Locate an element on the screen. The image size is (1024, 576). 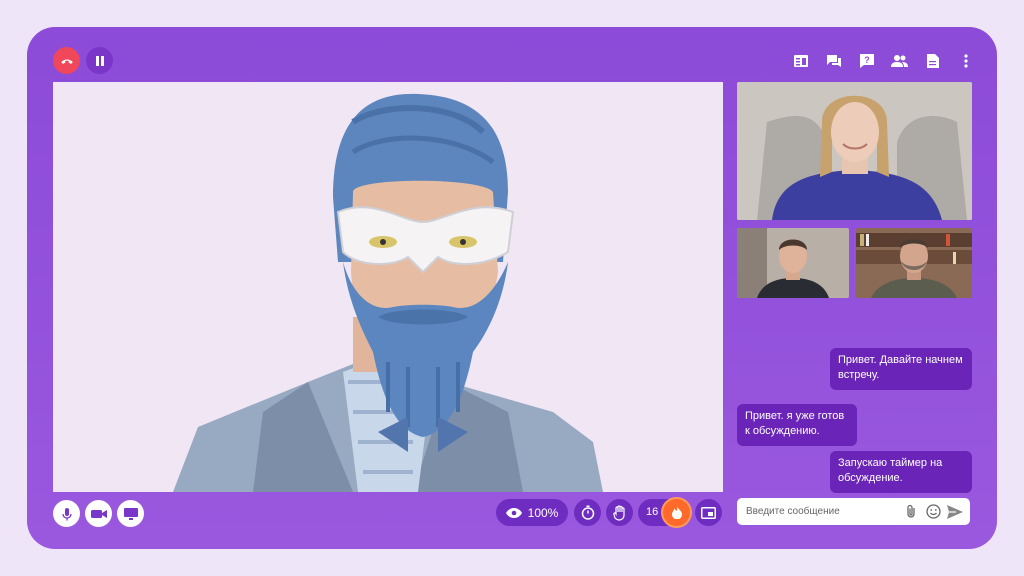
pause-button is located at coordinates (99, 60).